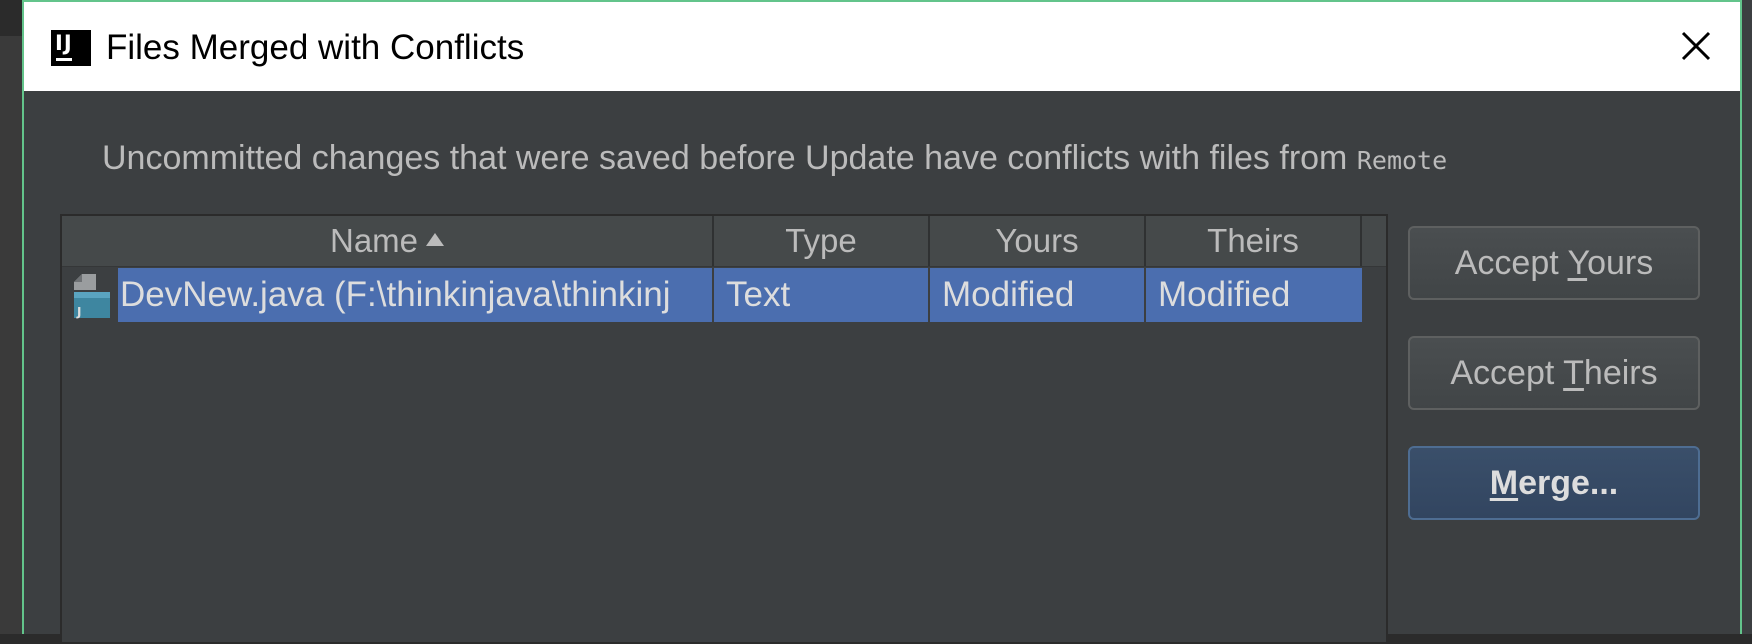  I want to click on intellij-icon: IJ, so click(71, 48).